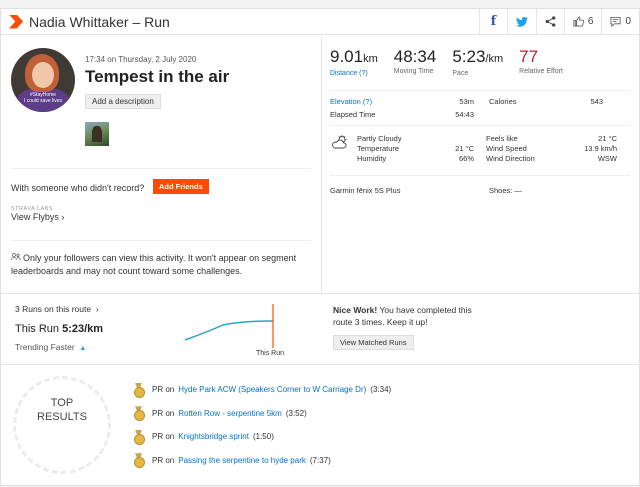 Image resolution: width=640 pixels, height=487 pixels. Describe the element at coordinates (123, 101) in the screenshot. I see `add-description-button: Add a description` at that location.